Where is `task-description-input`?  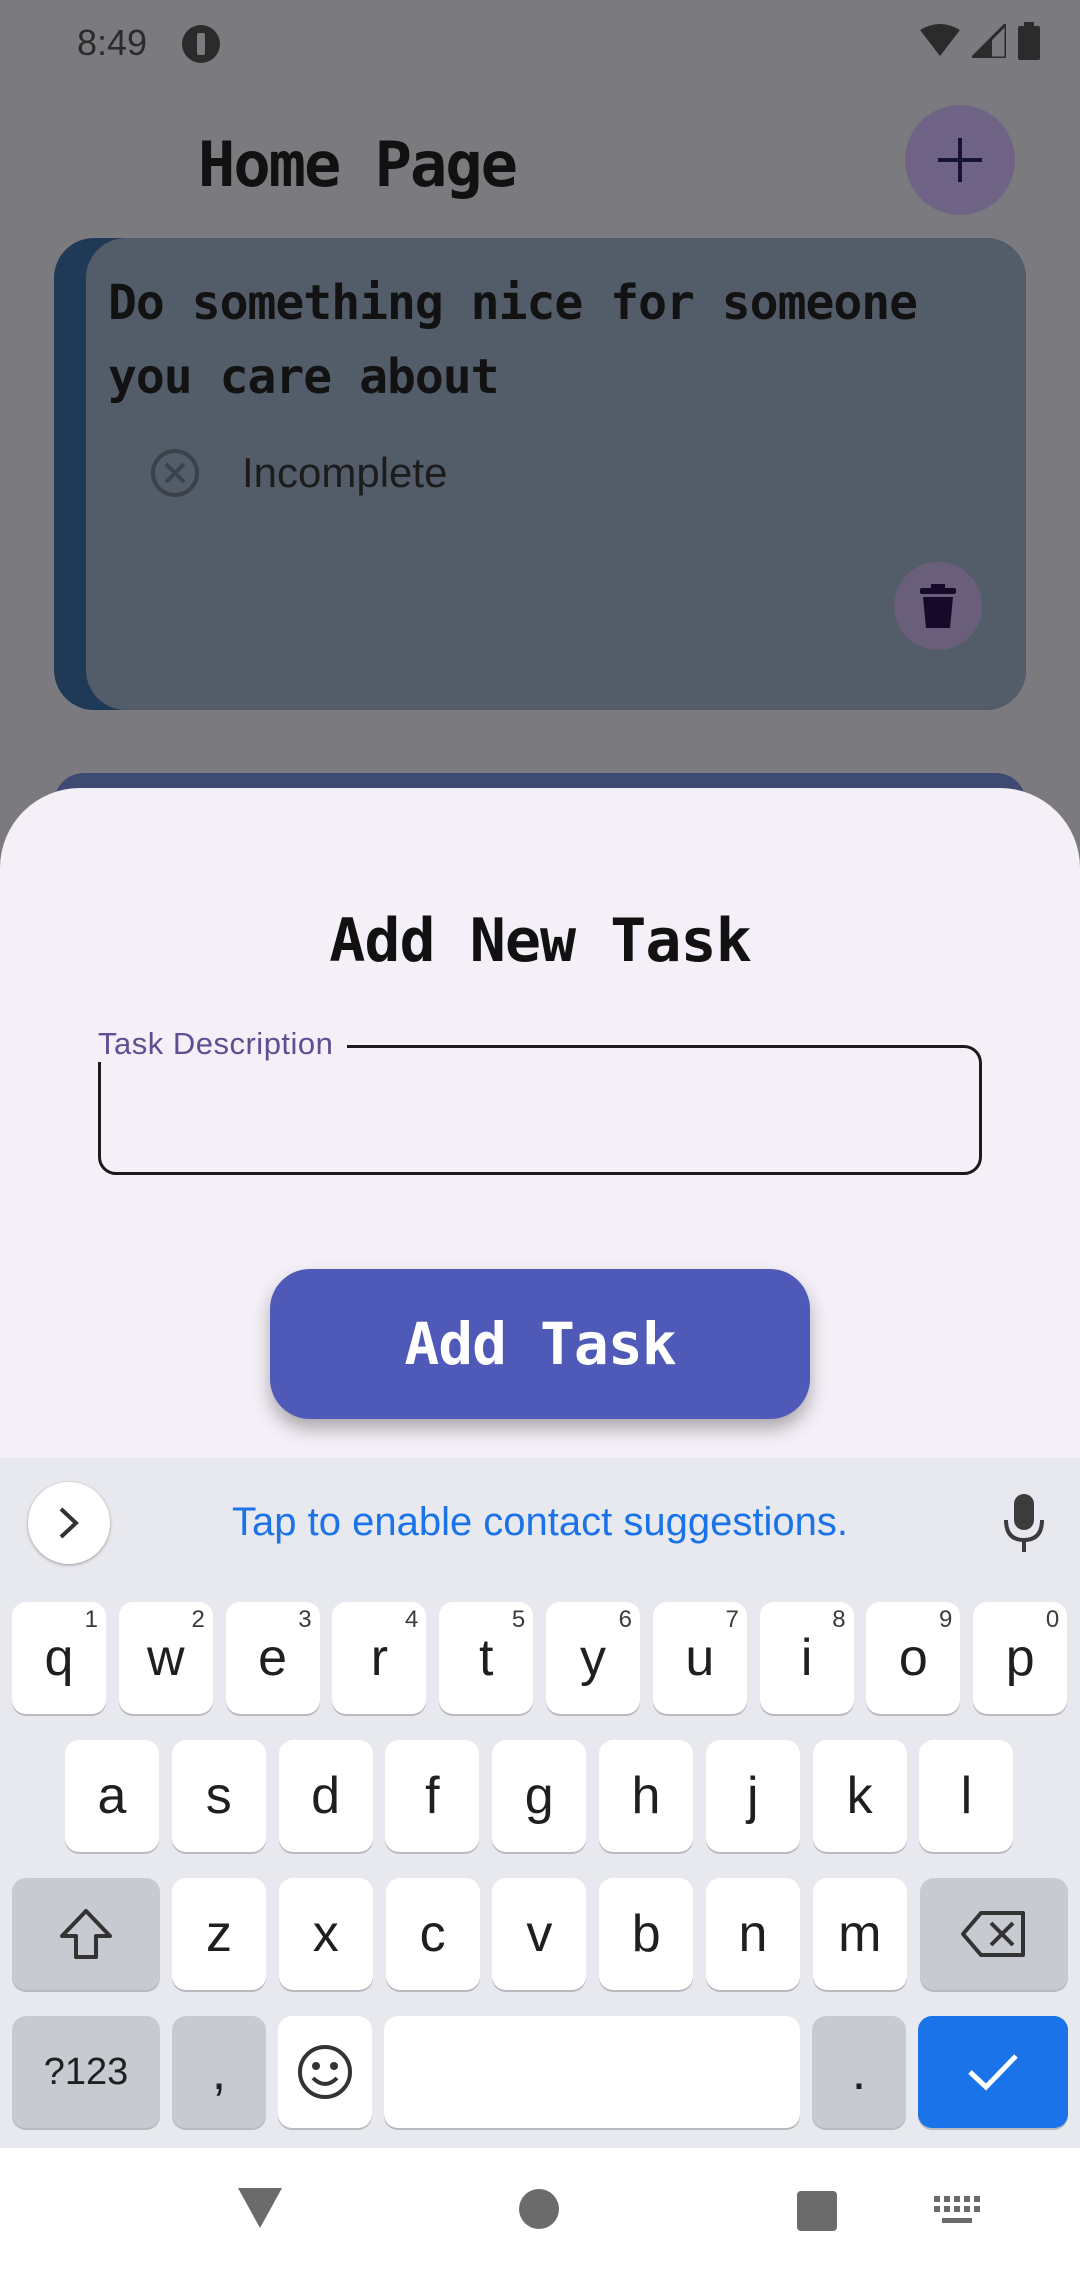 task-description-input is located at coordinates (540, 1110).